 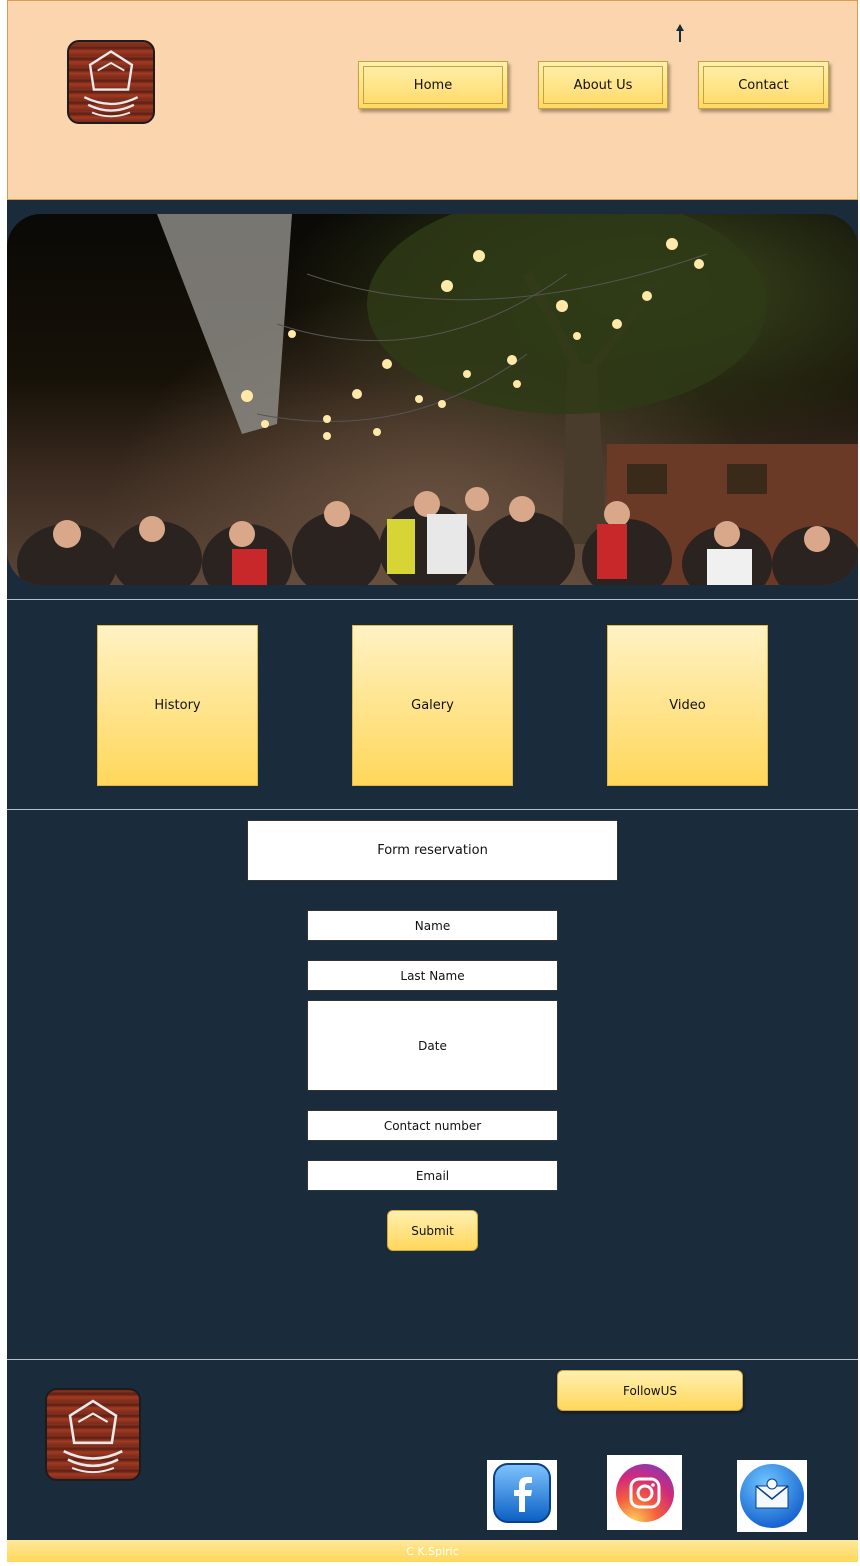 What do you see at coordinates (432, 850) in the screenshot?
I see `form-title: Form reservation` at bounding box center [432, 850].